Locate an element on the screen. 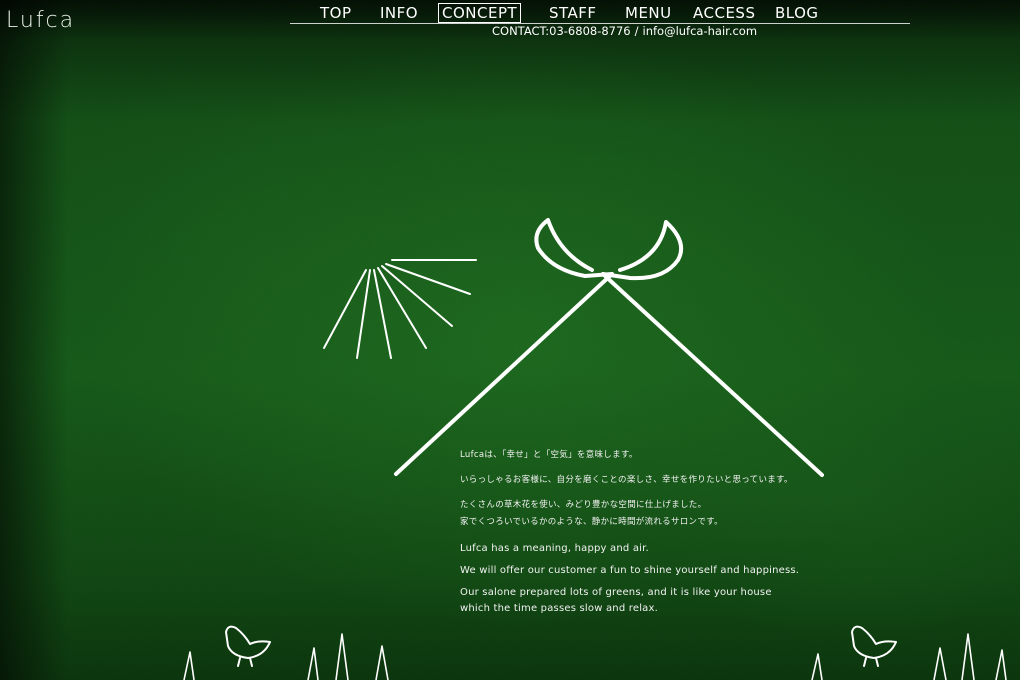 The image size is (1020, 680). concept-en-line-1: Lufca has a meaning, happy and air. is located at coordinates (554, 548).